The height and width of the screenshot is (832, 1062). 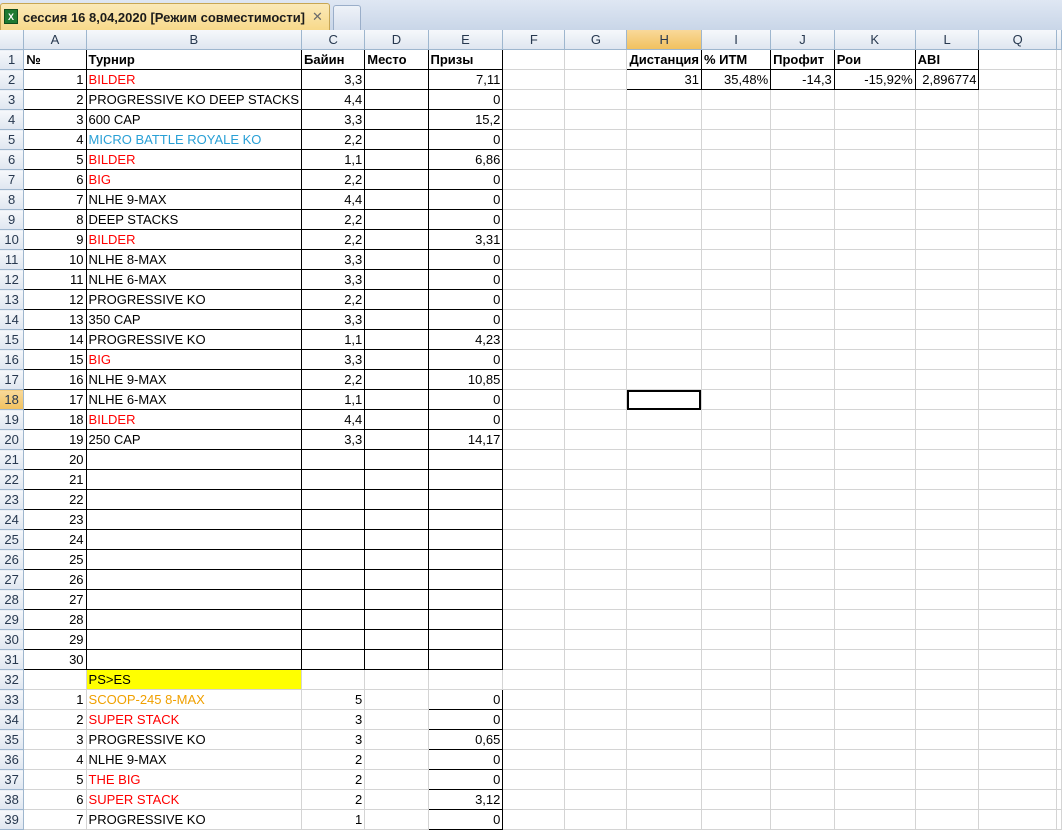 I want to click on cell-d19, so click(x=396, y=419).